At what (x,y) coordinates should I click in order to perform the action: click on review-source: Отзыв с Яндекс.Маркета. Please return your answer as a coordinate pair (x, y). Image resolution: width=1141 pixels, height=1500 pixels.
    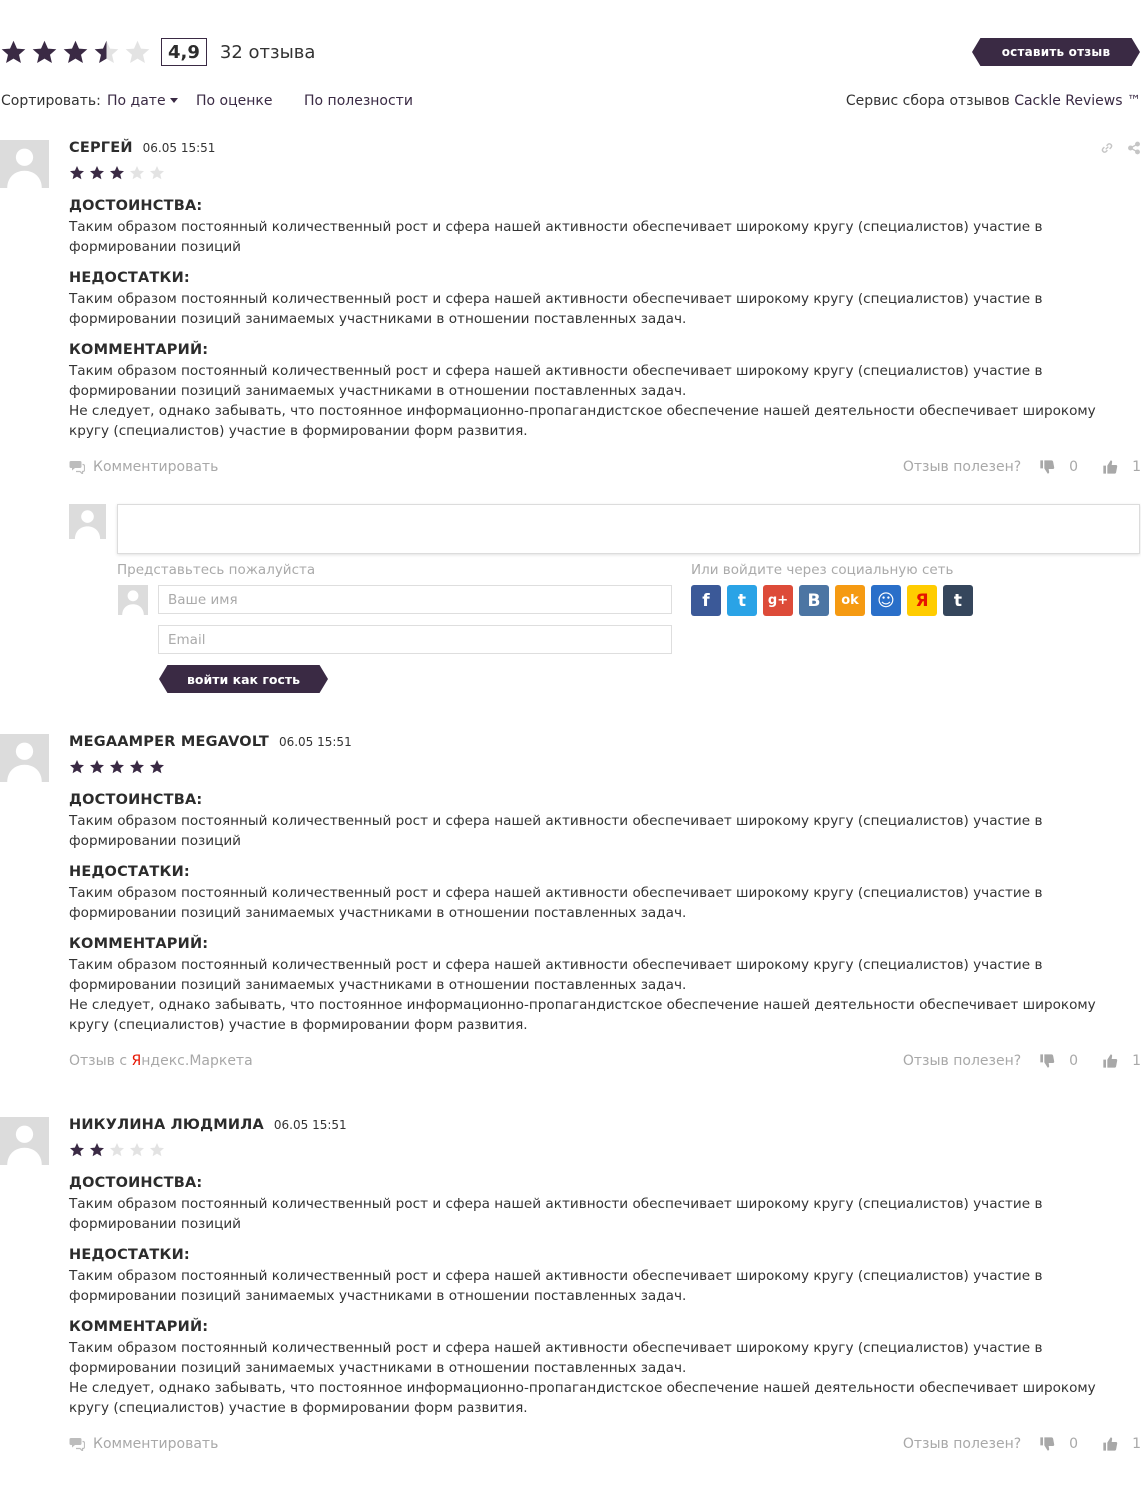
    Looking at the image, I should click on (161, 1061).